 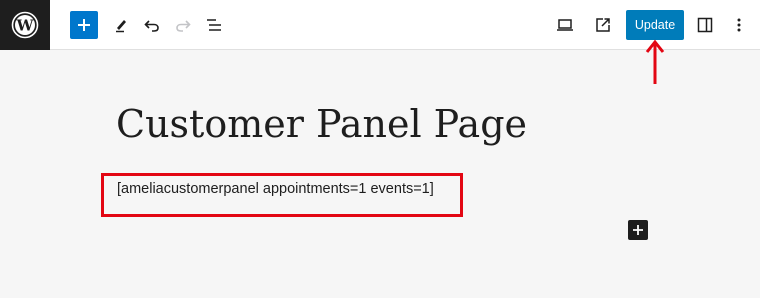 I want to click on undo-button, so click(x=152, y=25).